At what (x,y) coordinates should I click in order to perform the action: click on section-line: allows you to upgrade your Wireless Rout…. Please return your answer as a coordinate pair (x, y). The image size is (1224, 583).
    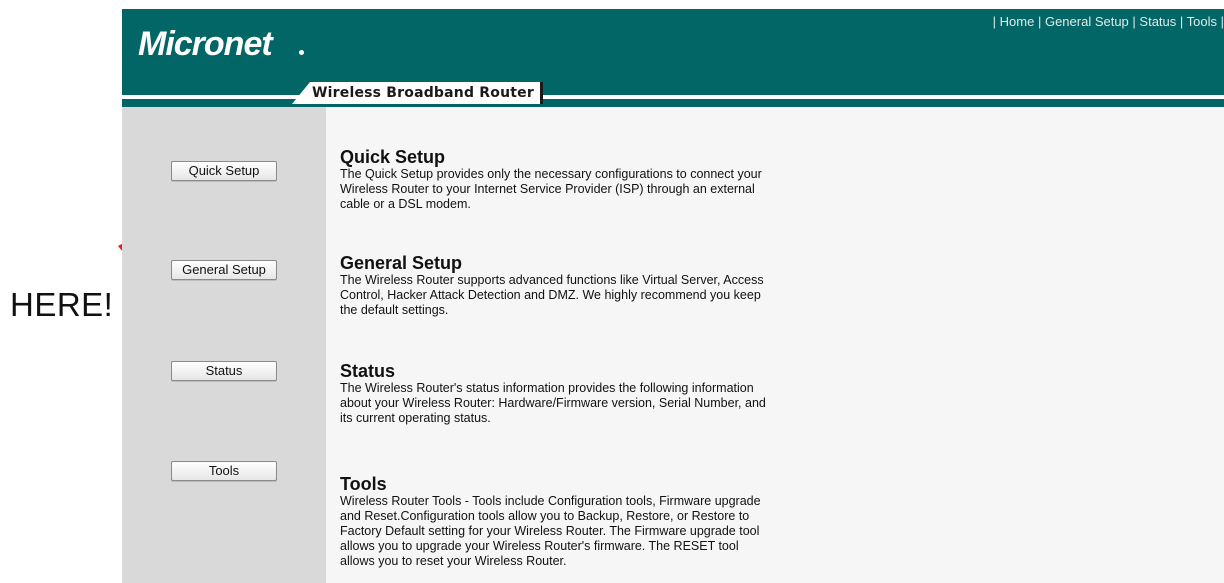
    Looking at the image, I should click on (539, 546).